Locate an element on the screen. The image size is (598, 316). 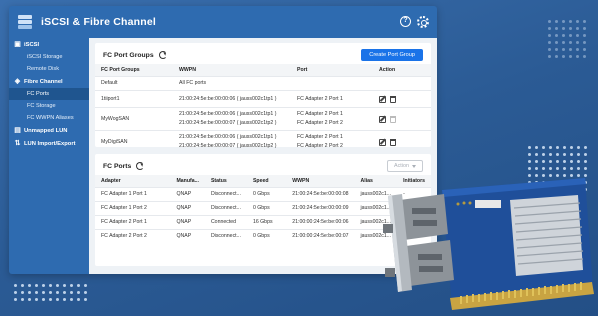
table-row: Default All FC ports is located at coordinates (263, 83).